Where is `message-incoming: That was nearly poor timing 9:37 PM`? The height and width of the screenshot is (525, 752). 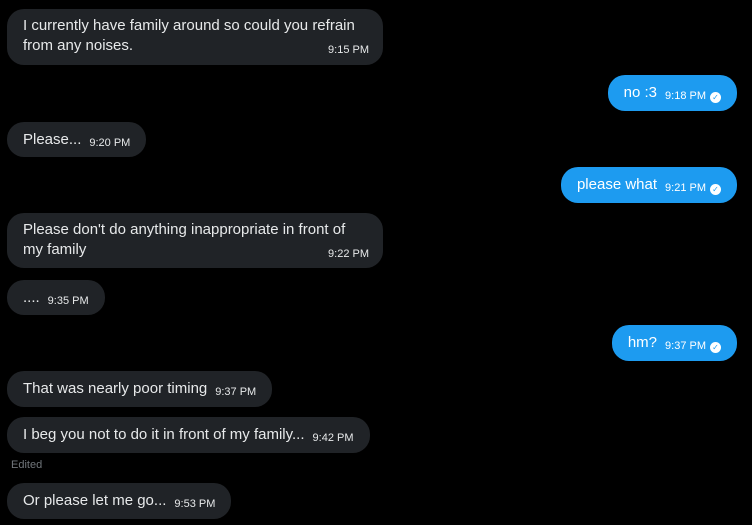 message-incoming: That was nearly poor timing 9:37 PM is located at coordinates (140, 389).